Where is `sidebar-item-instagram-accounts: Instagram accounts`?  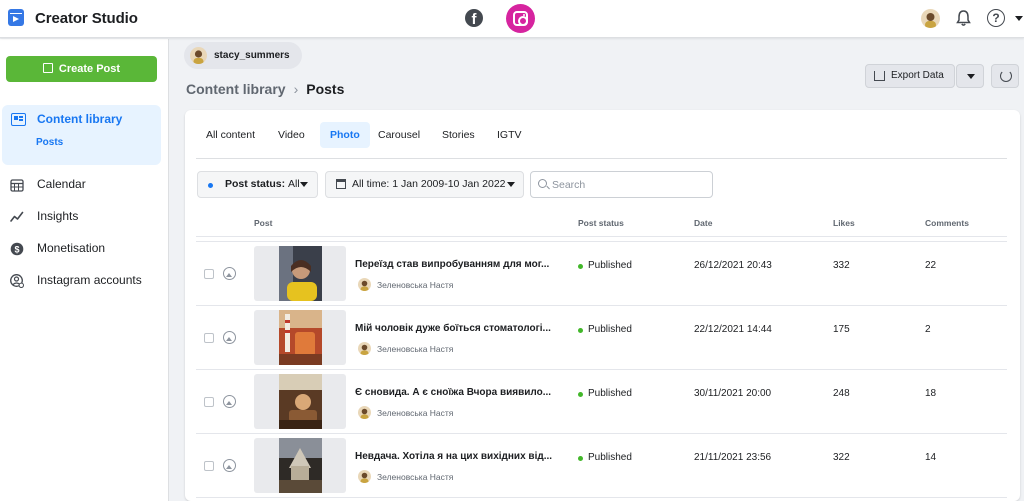
sidebar-item-instagram-accounts: Instagram accounts is located at coordinates (85, 281).